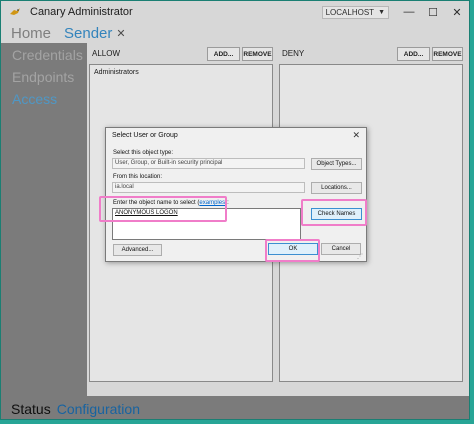 The width and height of the screenshot is (474, 424). What do you see at coordinates (106, 53) in the screenshot?
I see `allow-label: ALLOW` at bounding box center [106, 53].